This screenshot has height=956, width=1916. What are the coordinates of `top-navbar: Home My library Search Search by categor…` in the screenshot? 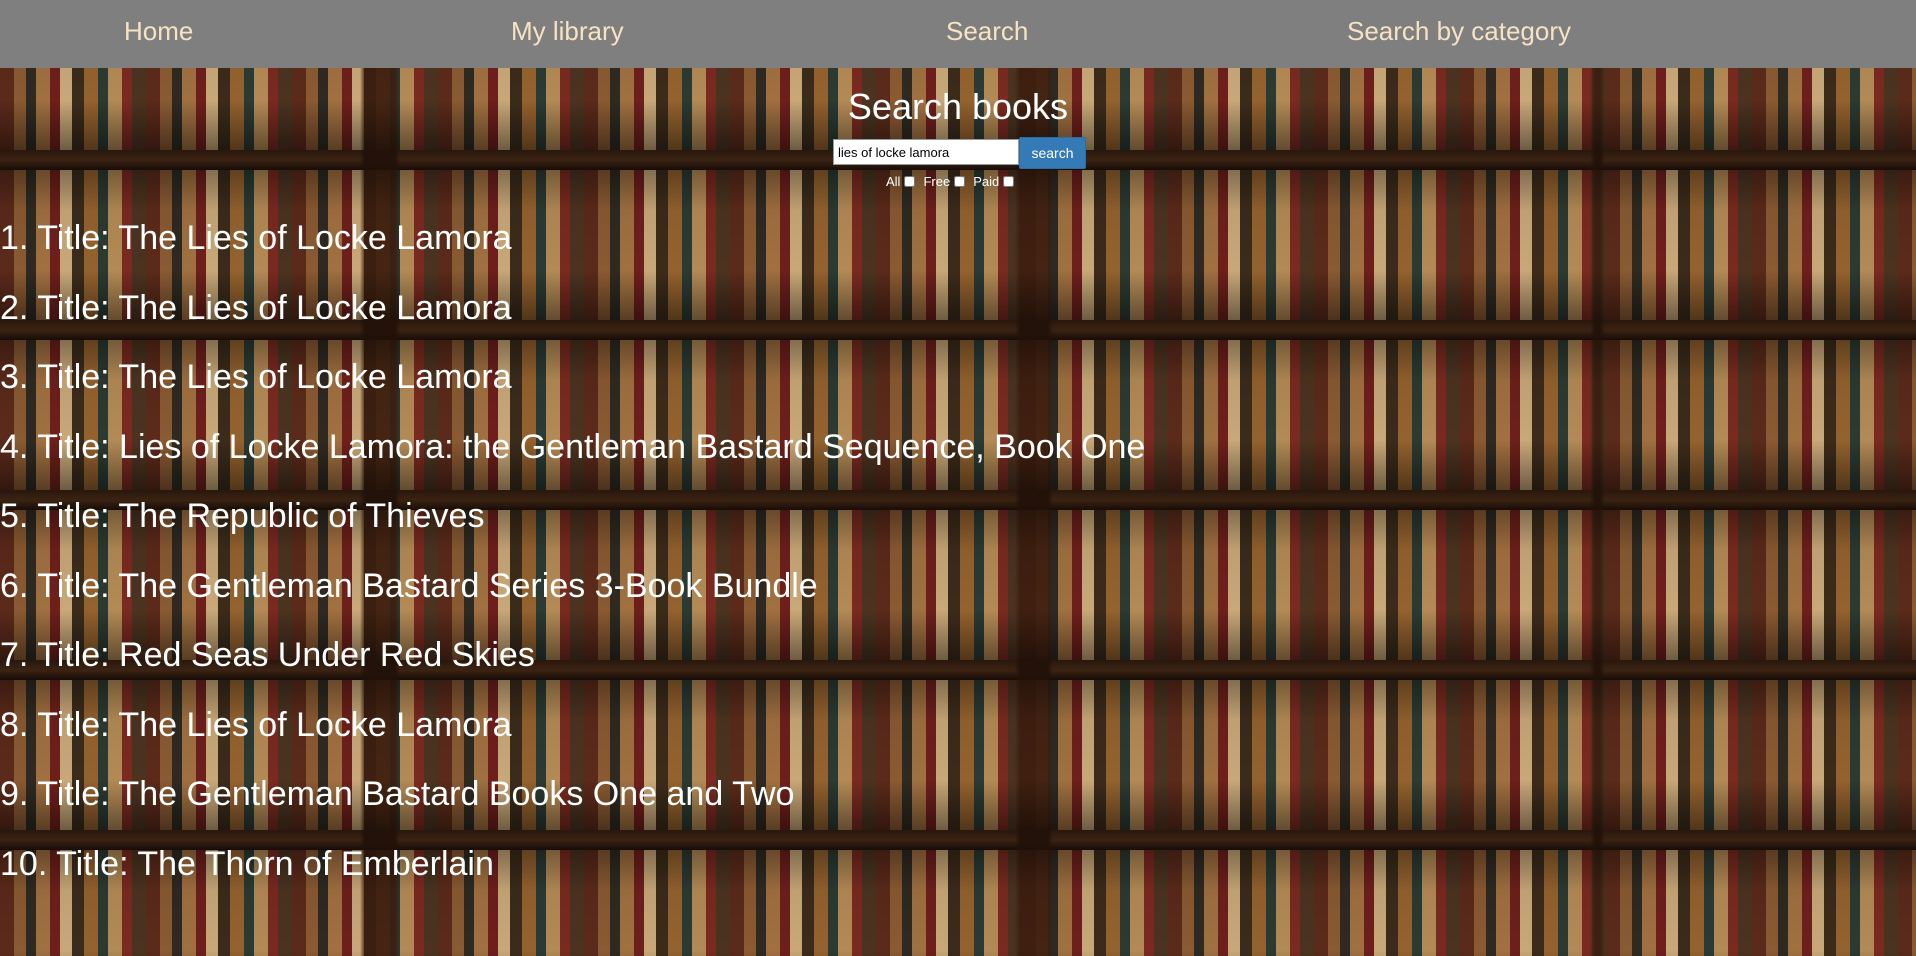 It's located at (958, 34).